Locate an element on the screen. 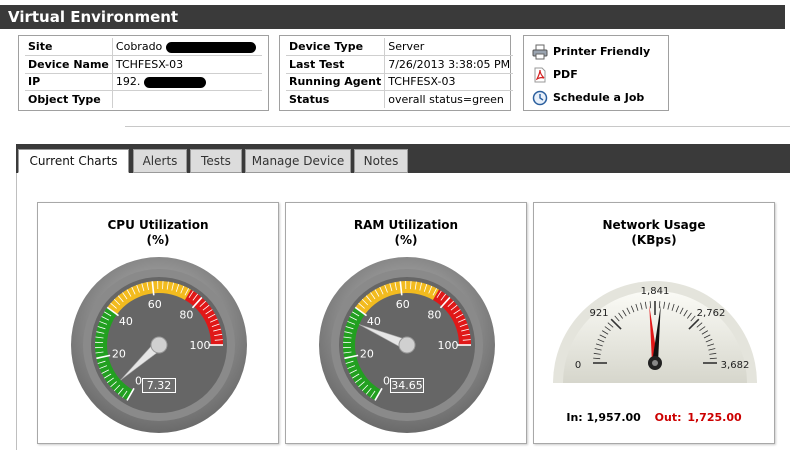 This screenshot has height=450, width=790. schedule-job-link: Schedule a Job is located at coordinates (596, 97).